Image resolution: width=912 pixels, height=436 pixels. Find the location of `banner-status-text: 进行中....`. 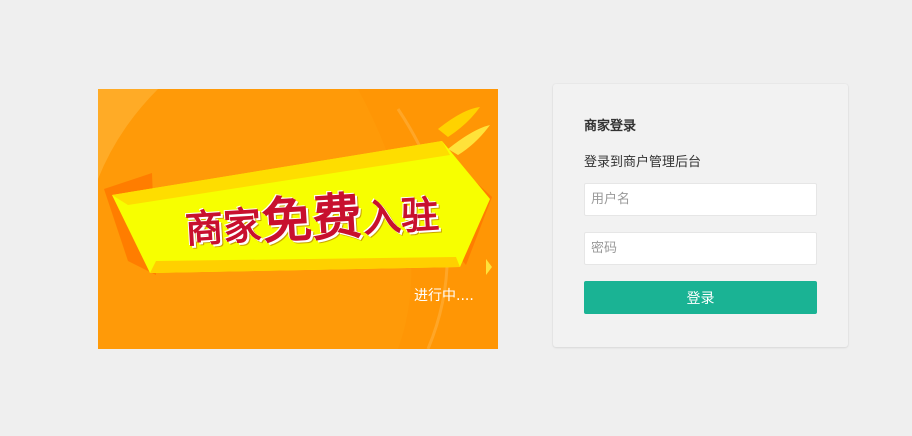

banner-status-text: 进行中.... is located at coordinates (444, 296).